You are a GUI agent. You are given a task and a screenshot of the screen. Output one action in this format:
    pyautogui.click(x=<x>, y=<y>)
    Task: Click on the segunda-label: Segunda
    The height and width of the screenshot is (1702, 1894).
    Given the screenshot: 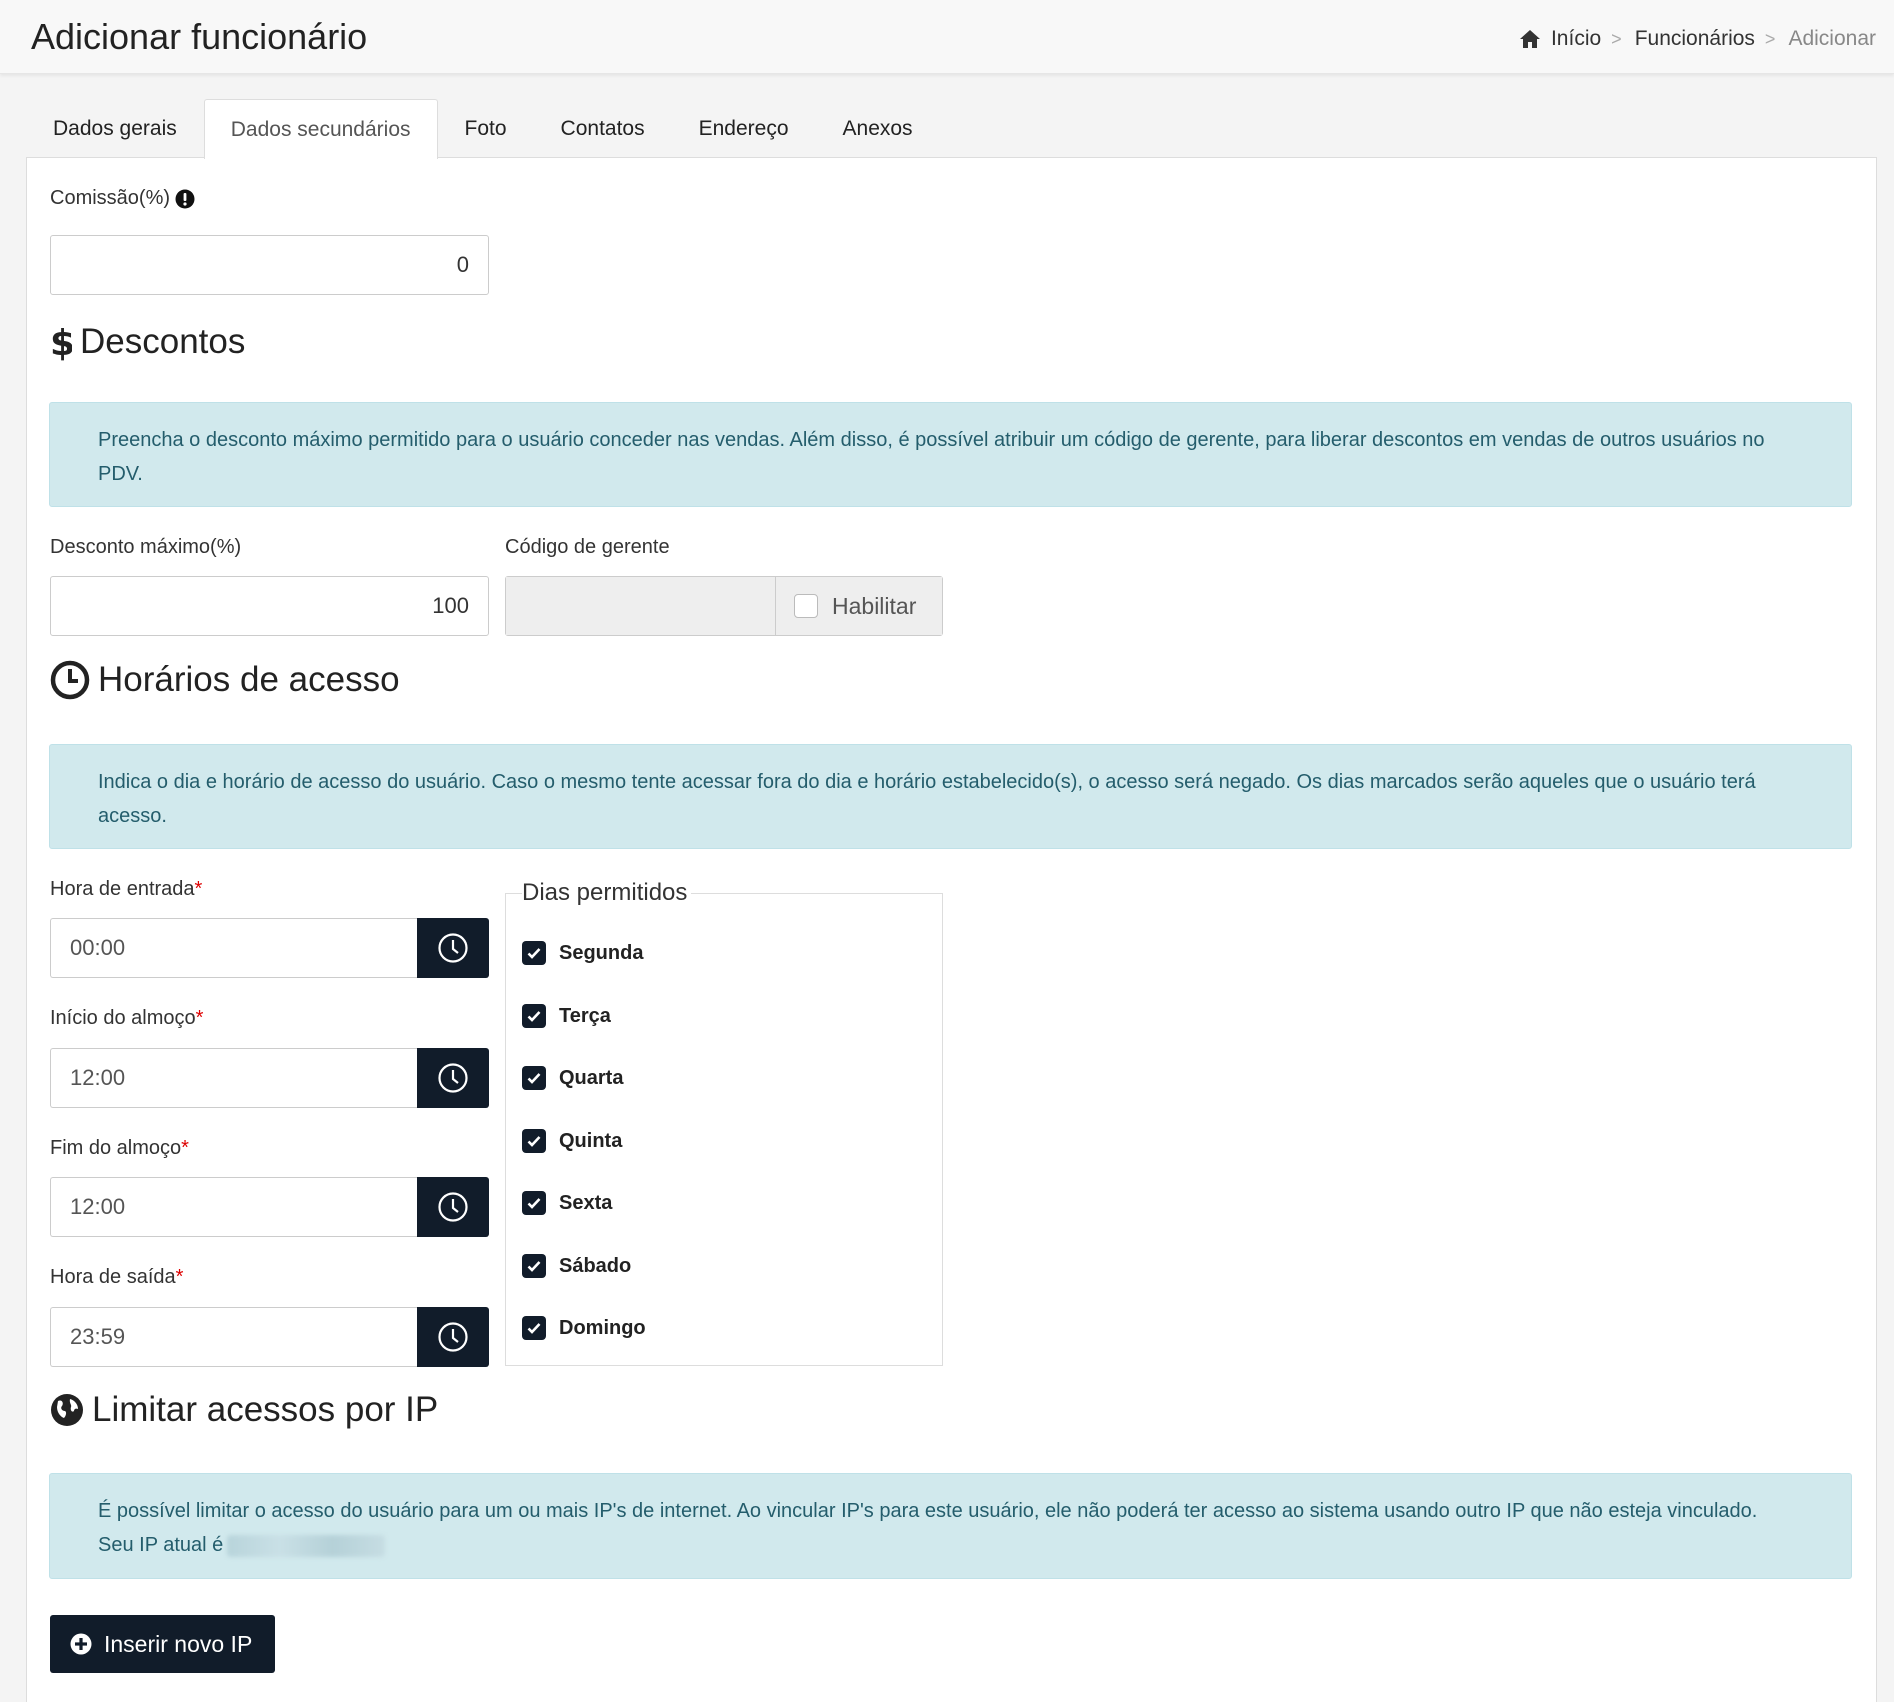 What is the action you would take?
    pyautogui.click(x=601, y=952)
    